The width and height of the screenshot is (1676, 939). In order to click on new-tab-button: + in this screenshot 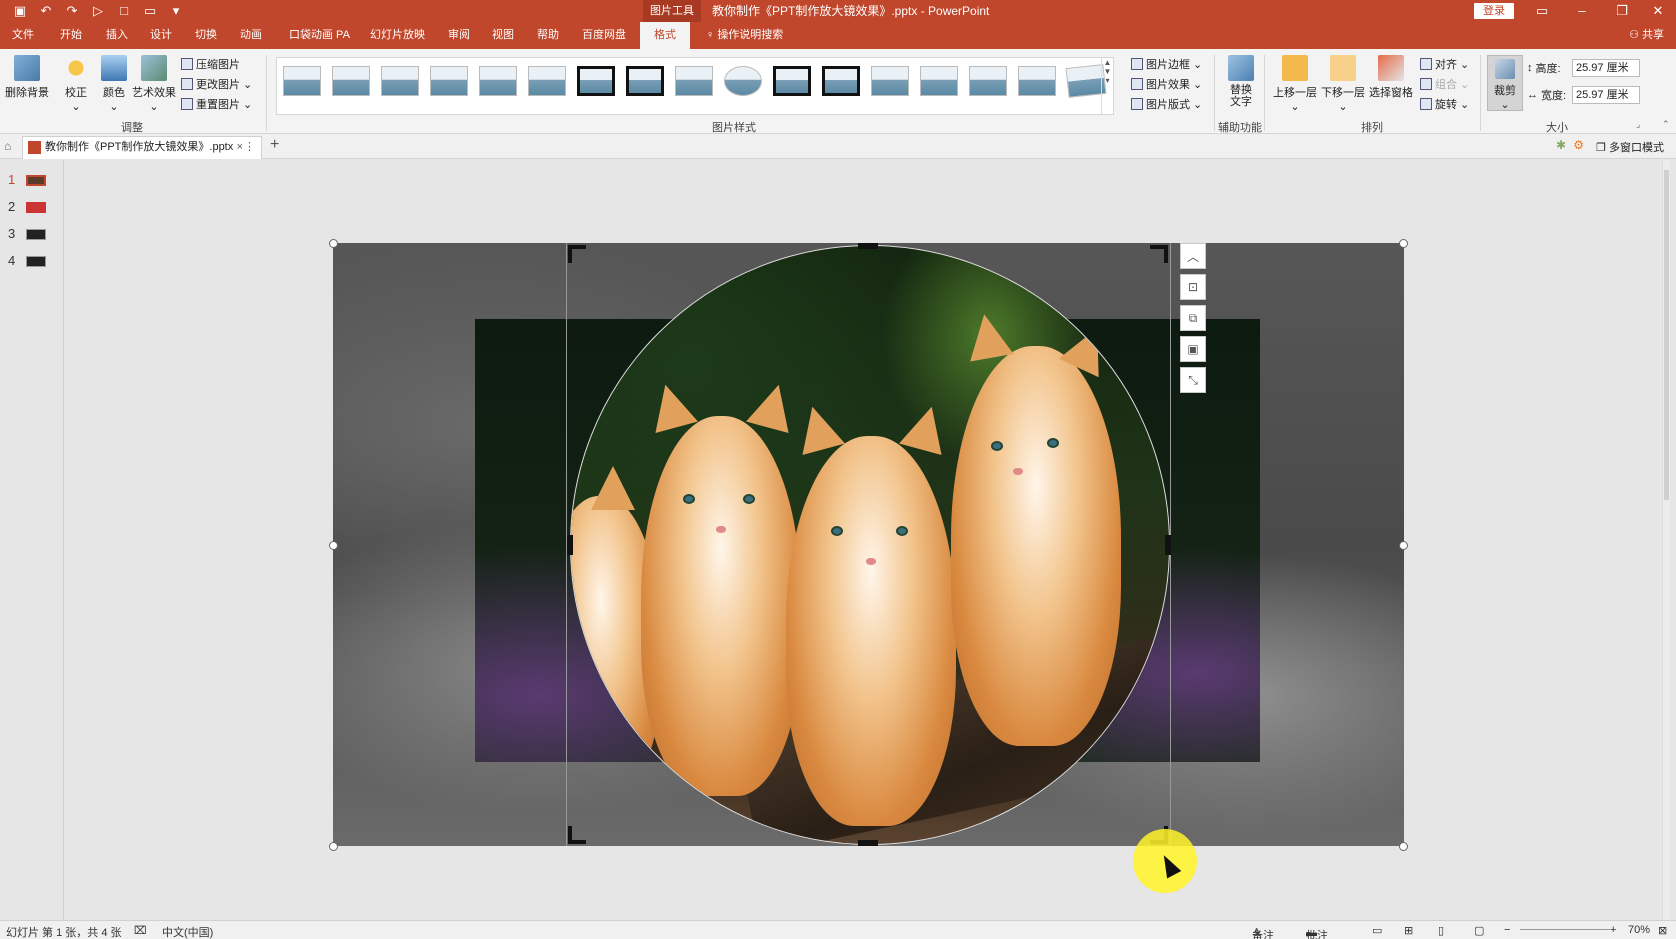, I will do `click(274, 145)`.